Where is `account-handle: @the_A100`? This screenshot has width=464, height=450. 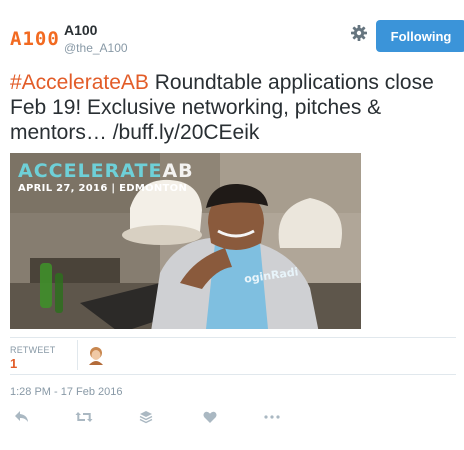 account-handle: @the_A100 is located at coordinates (96, 48).